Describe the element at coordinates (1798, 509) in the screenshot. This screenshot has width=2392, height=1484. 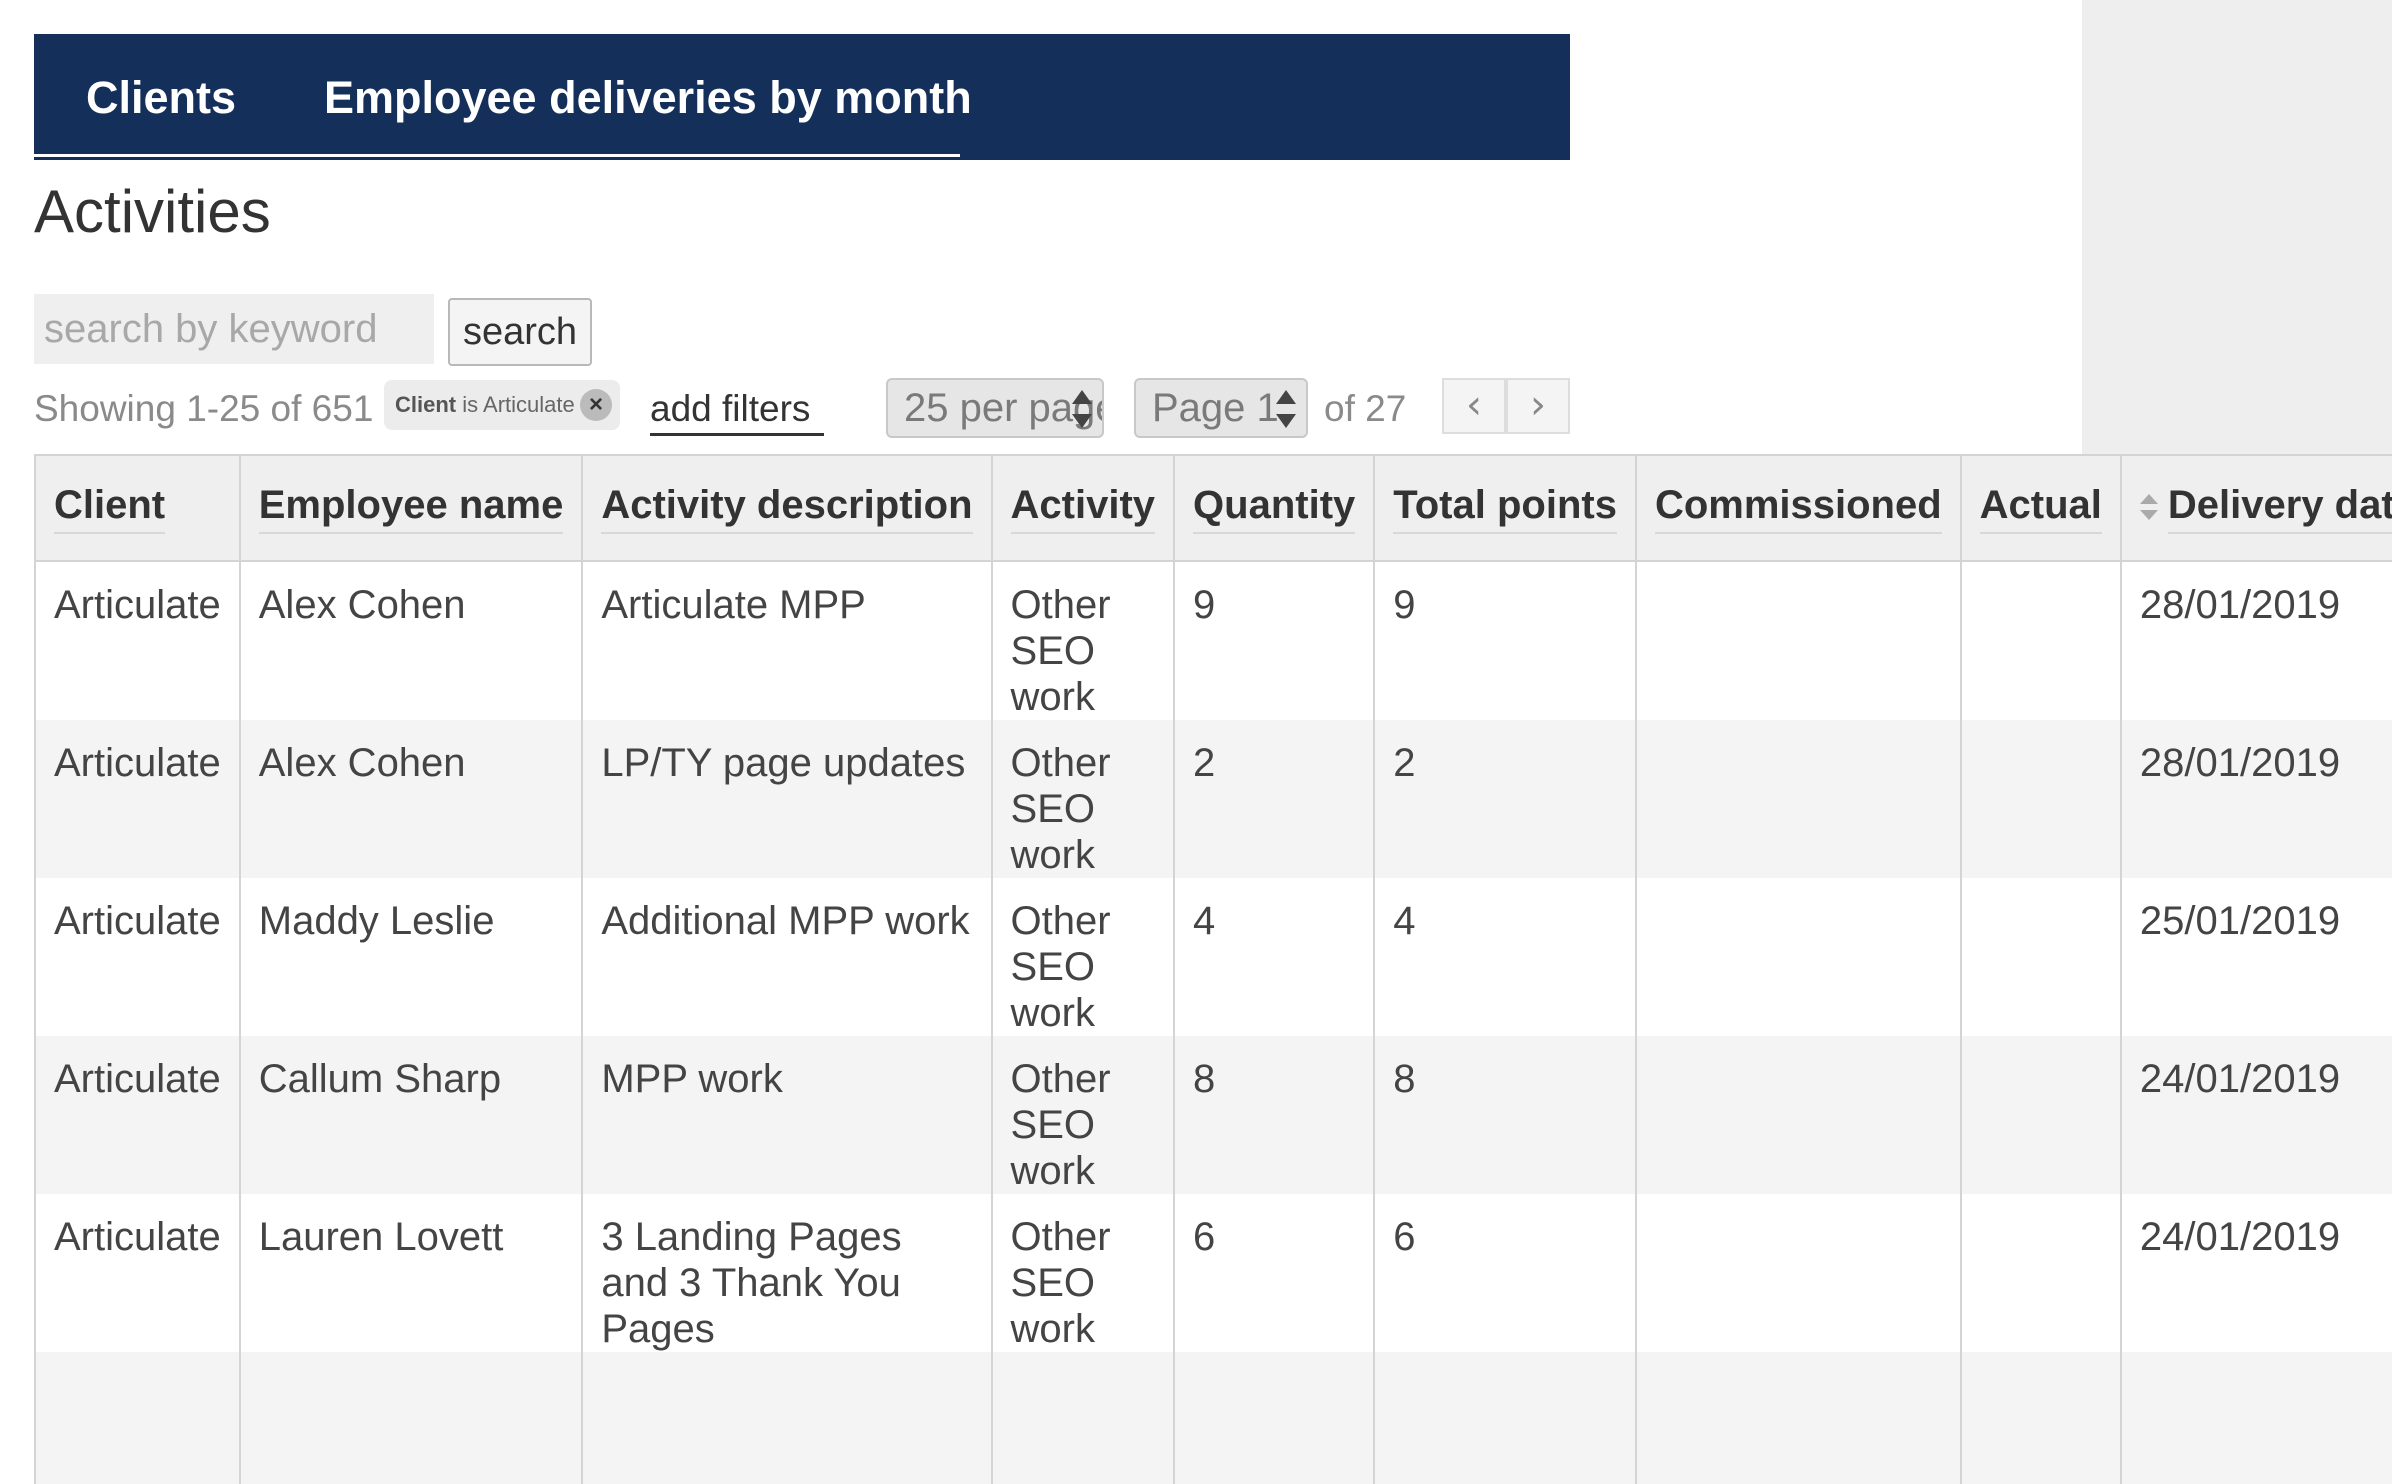
I see `column-header-commissioned: Commissioned` at that location.